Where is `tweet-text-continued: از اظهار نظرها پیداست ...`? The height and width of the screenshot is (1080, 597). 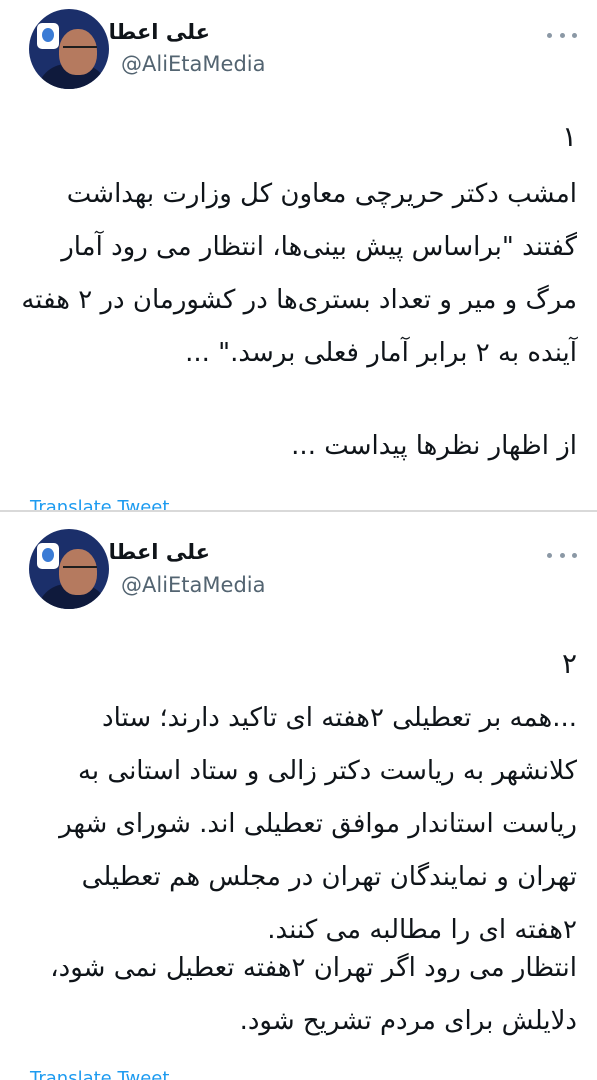 tweet-text-continued: از اظهار نظرها پیداست ... is located at coordinates (434, 446).